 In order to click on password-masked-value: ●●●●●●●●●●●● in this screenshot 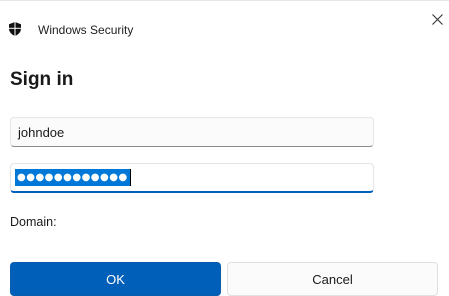, I will do `click(72, 177)`.